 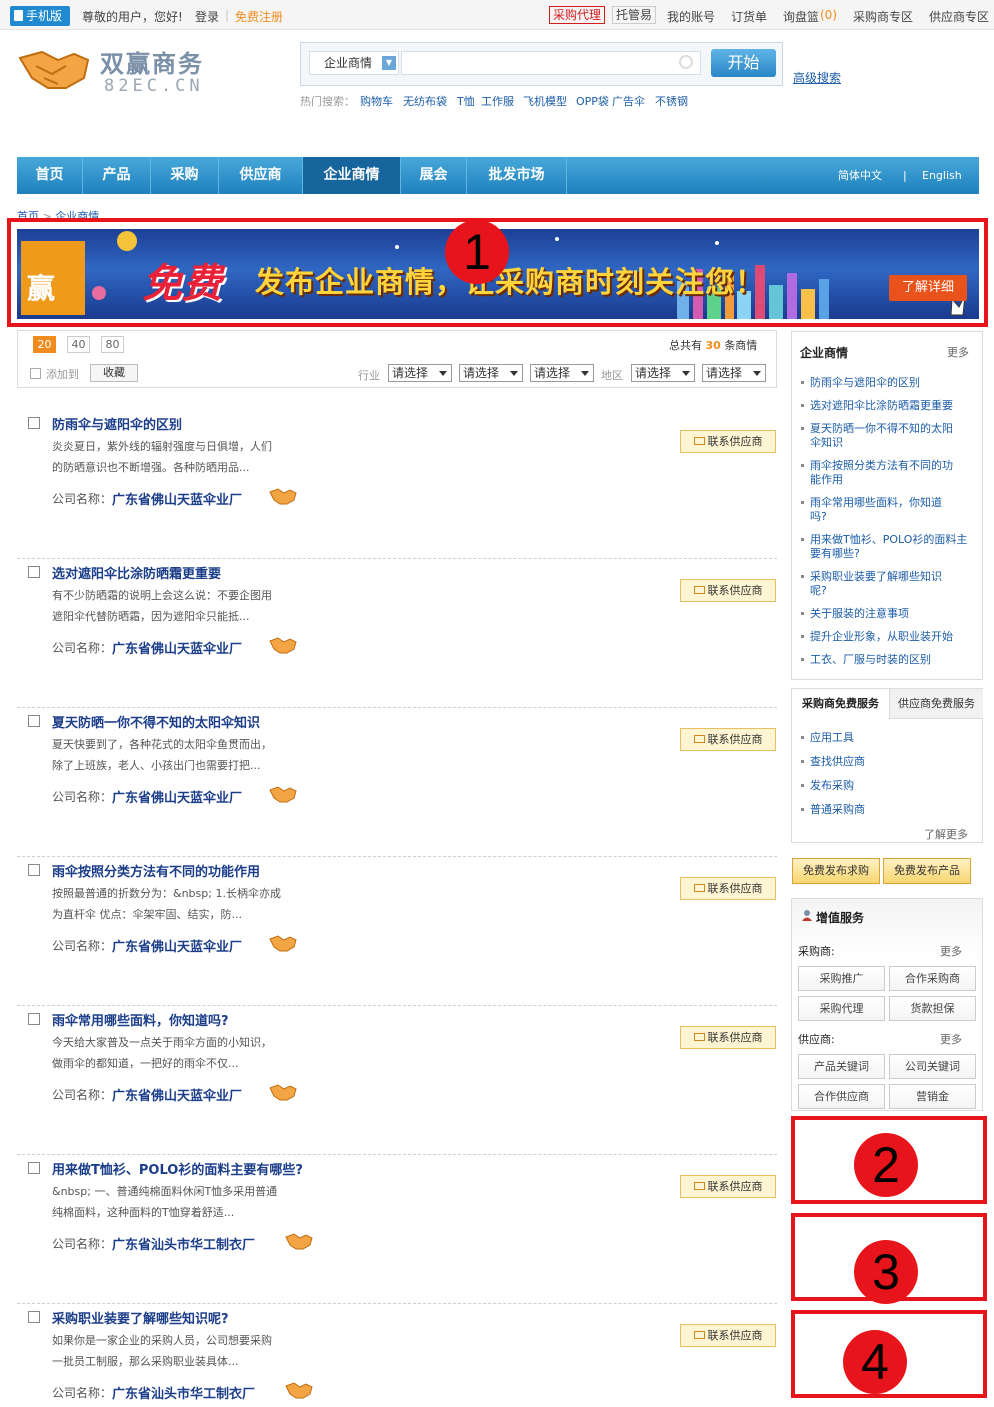 What do you see at coordinates (888, 810) in the screenshot?
I see `service-link: 普通采购商` at bounding box center [888, 810].